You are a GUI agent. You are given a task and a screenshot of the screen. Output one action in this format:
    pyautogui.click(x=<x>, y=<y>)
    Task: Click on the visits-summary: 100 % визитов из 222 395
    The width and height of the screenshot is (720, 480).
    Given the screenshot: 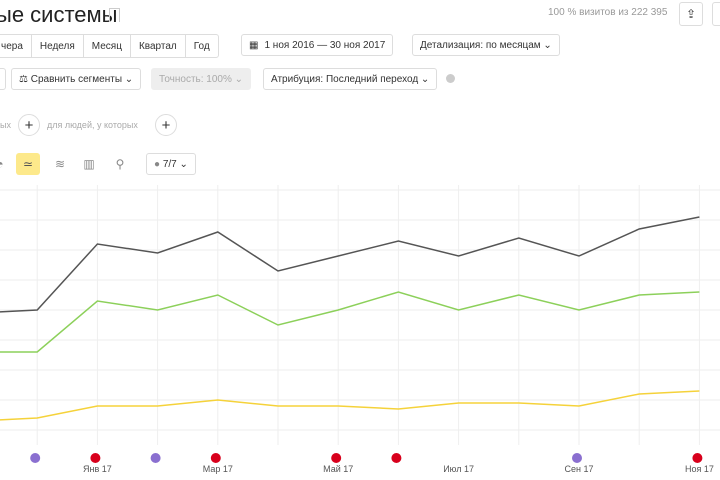 What is the action you would take?
    pyautogui.click(x=608, y=12)
    